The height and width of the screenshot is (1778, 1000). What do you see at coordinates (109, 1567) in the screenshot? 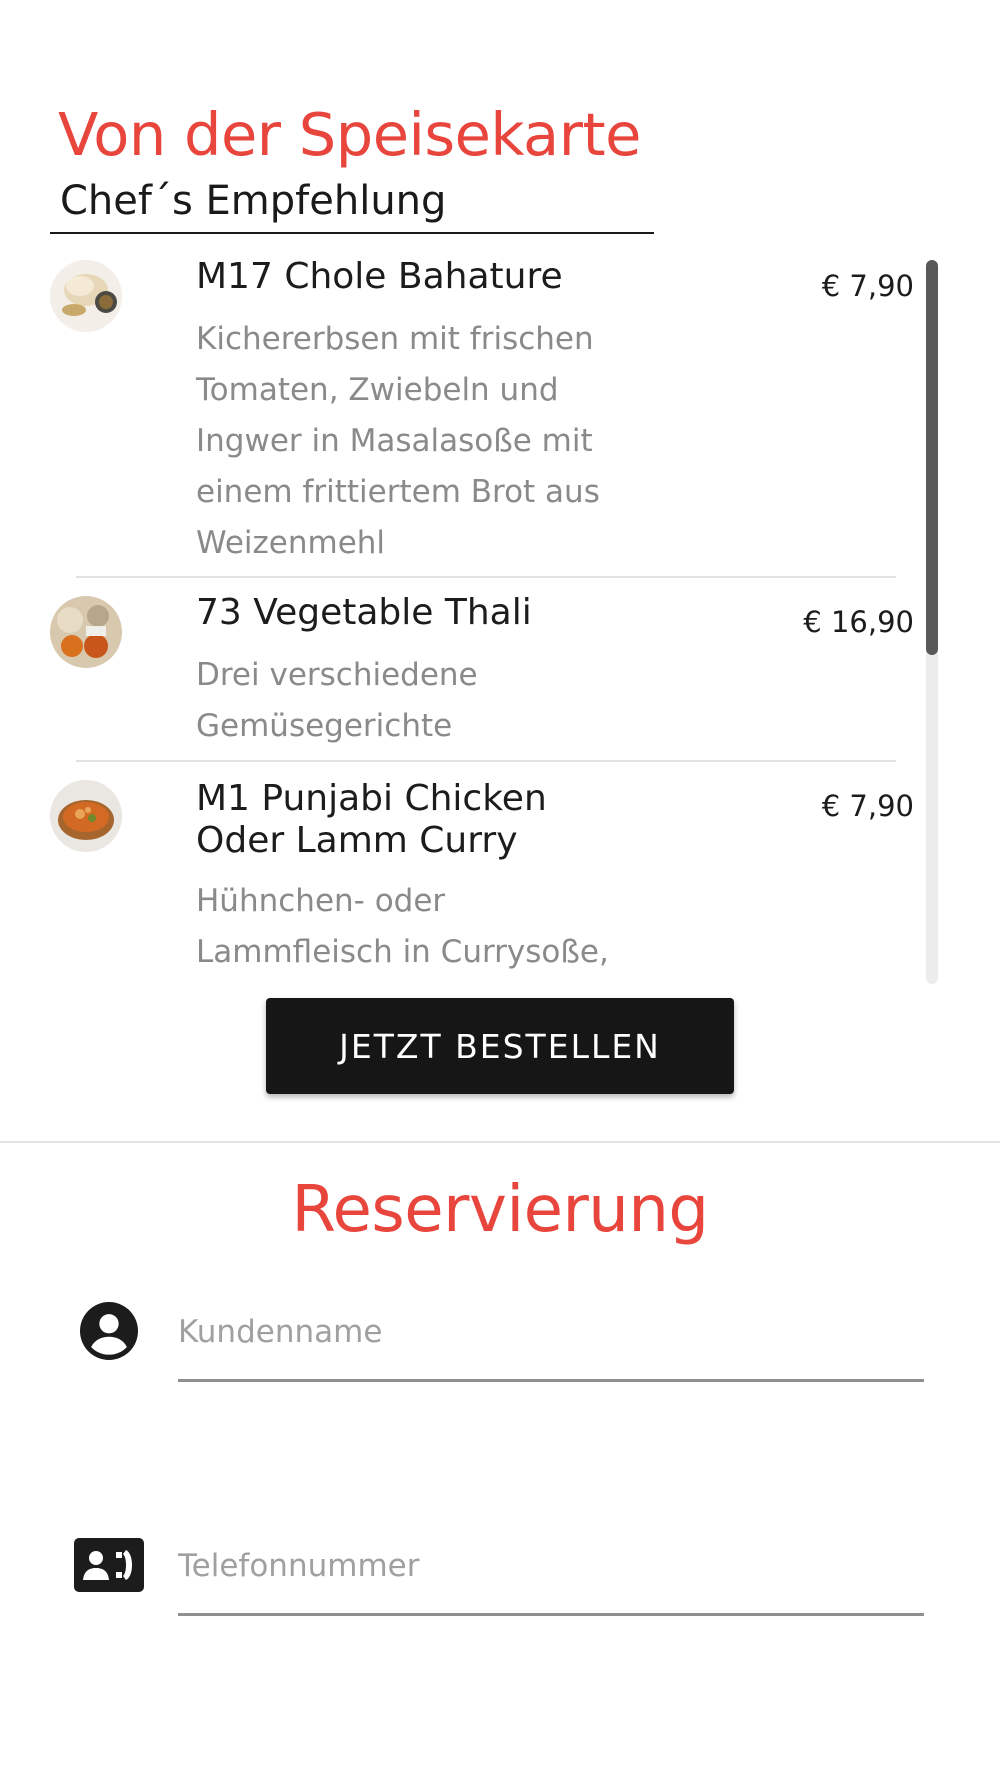
I see `contact-phone-icon` at bounding box center [109, 1567].